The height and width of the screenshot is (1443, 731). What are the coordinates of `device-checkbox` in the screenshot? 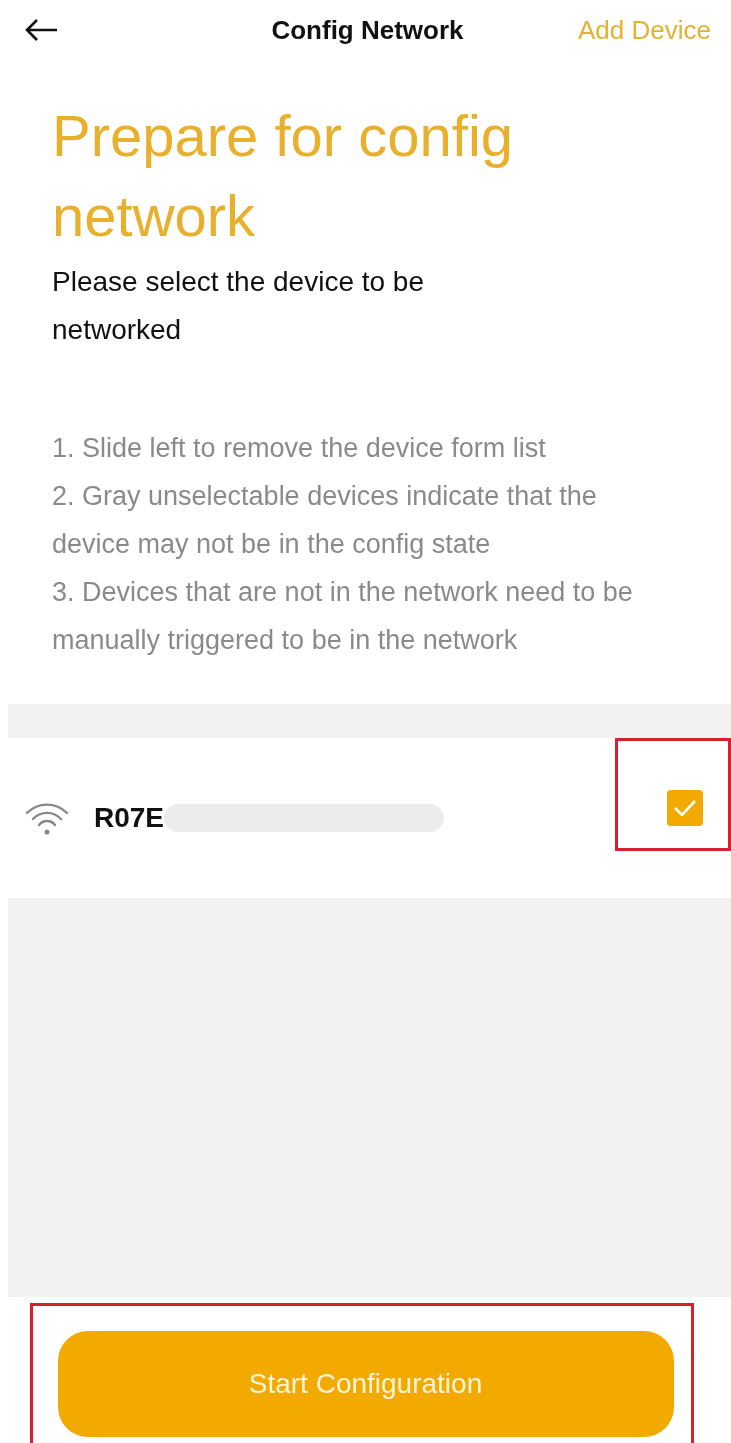 It's located at (685, 808).